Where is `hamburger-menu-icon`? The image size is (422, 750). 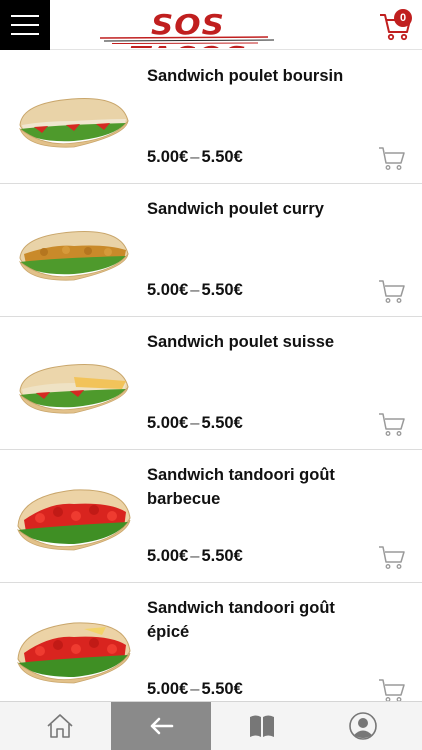
hamburger-menu-icon is located at coordinates (25, 25).